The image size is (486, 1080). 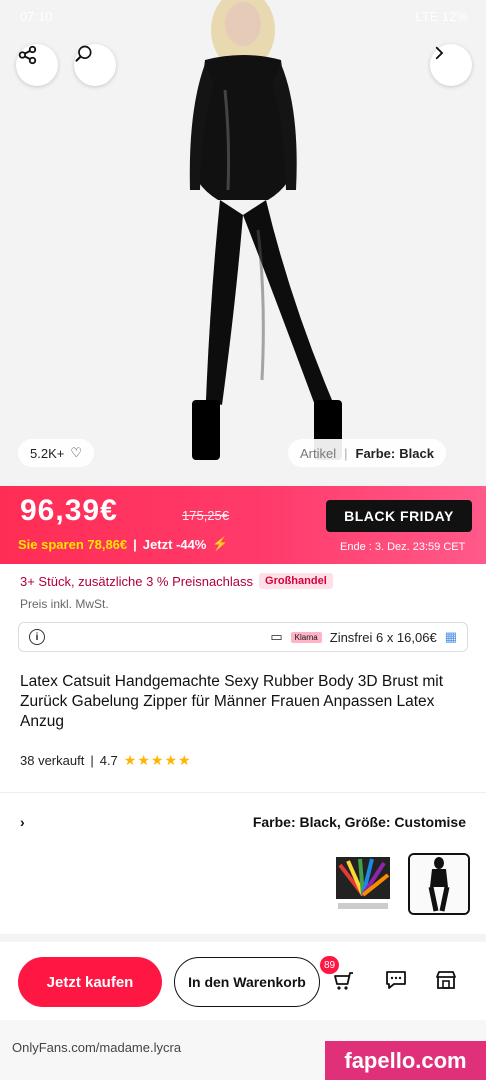 What do you see at coordinates (403, 547) in the screenshot?
I see `deal-ends: Ende : 3. Dez. 23:59 CET` at bounding box center [403, 547].